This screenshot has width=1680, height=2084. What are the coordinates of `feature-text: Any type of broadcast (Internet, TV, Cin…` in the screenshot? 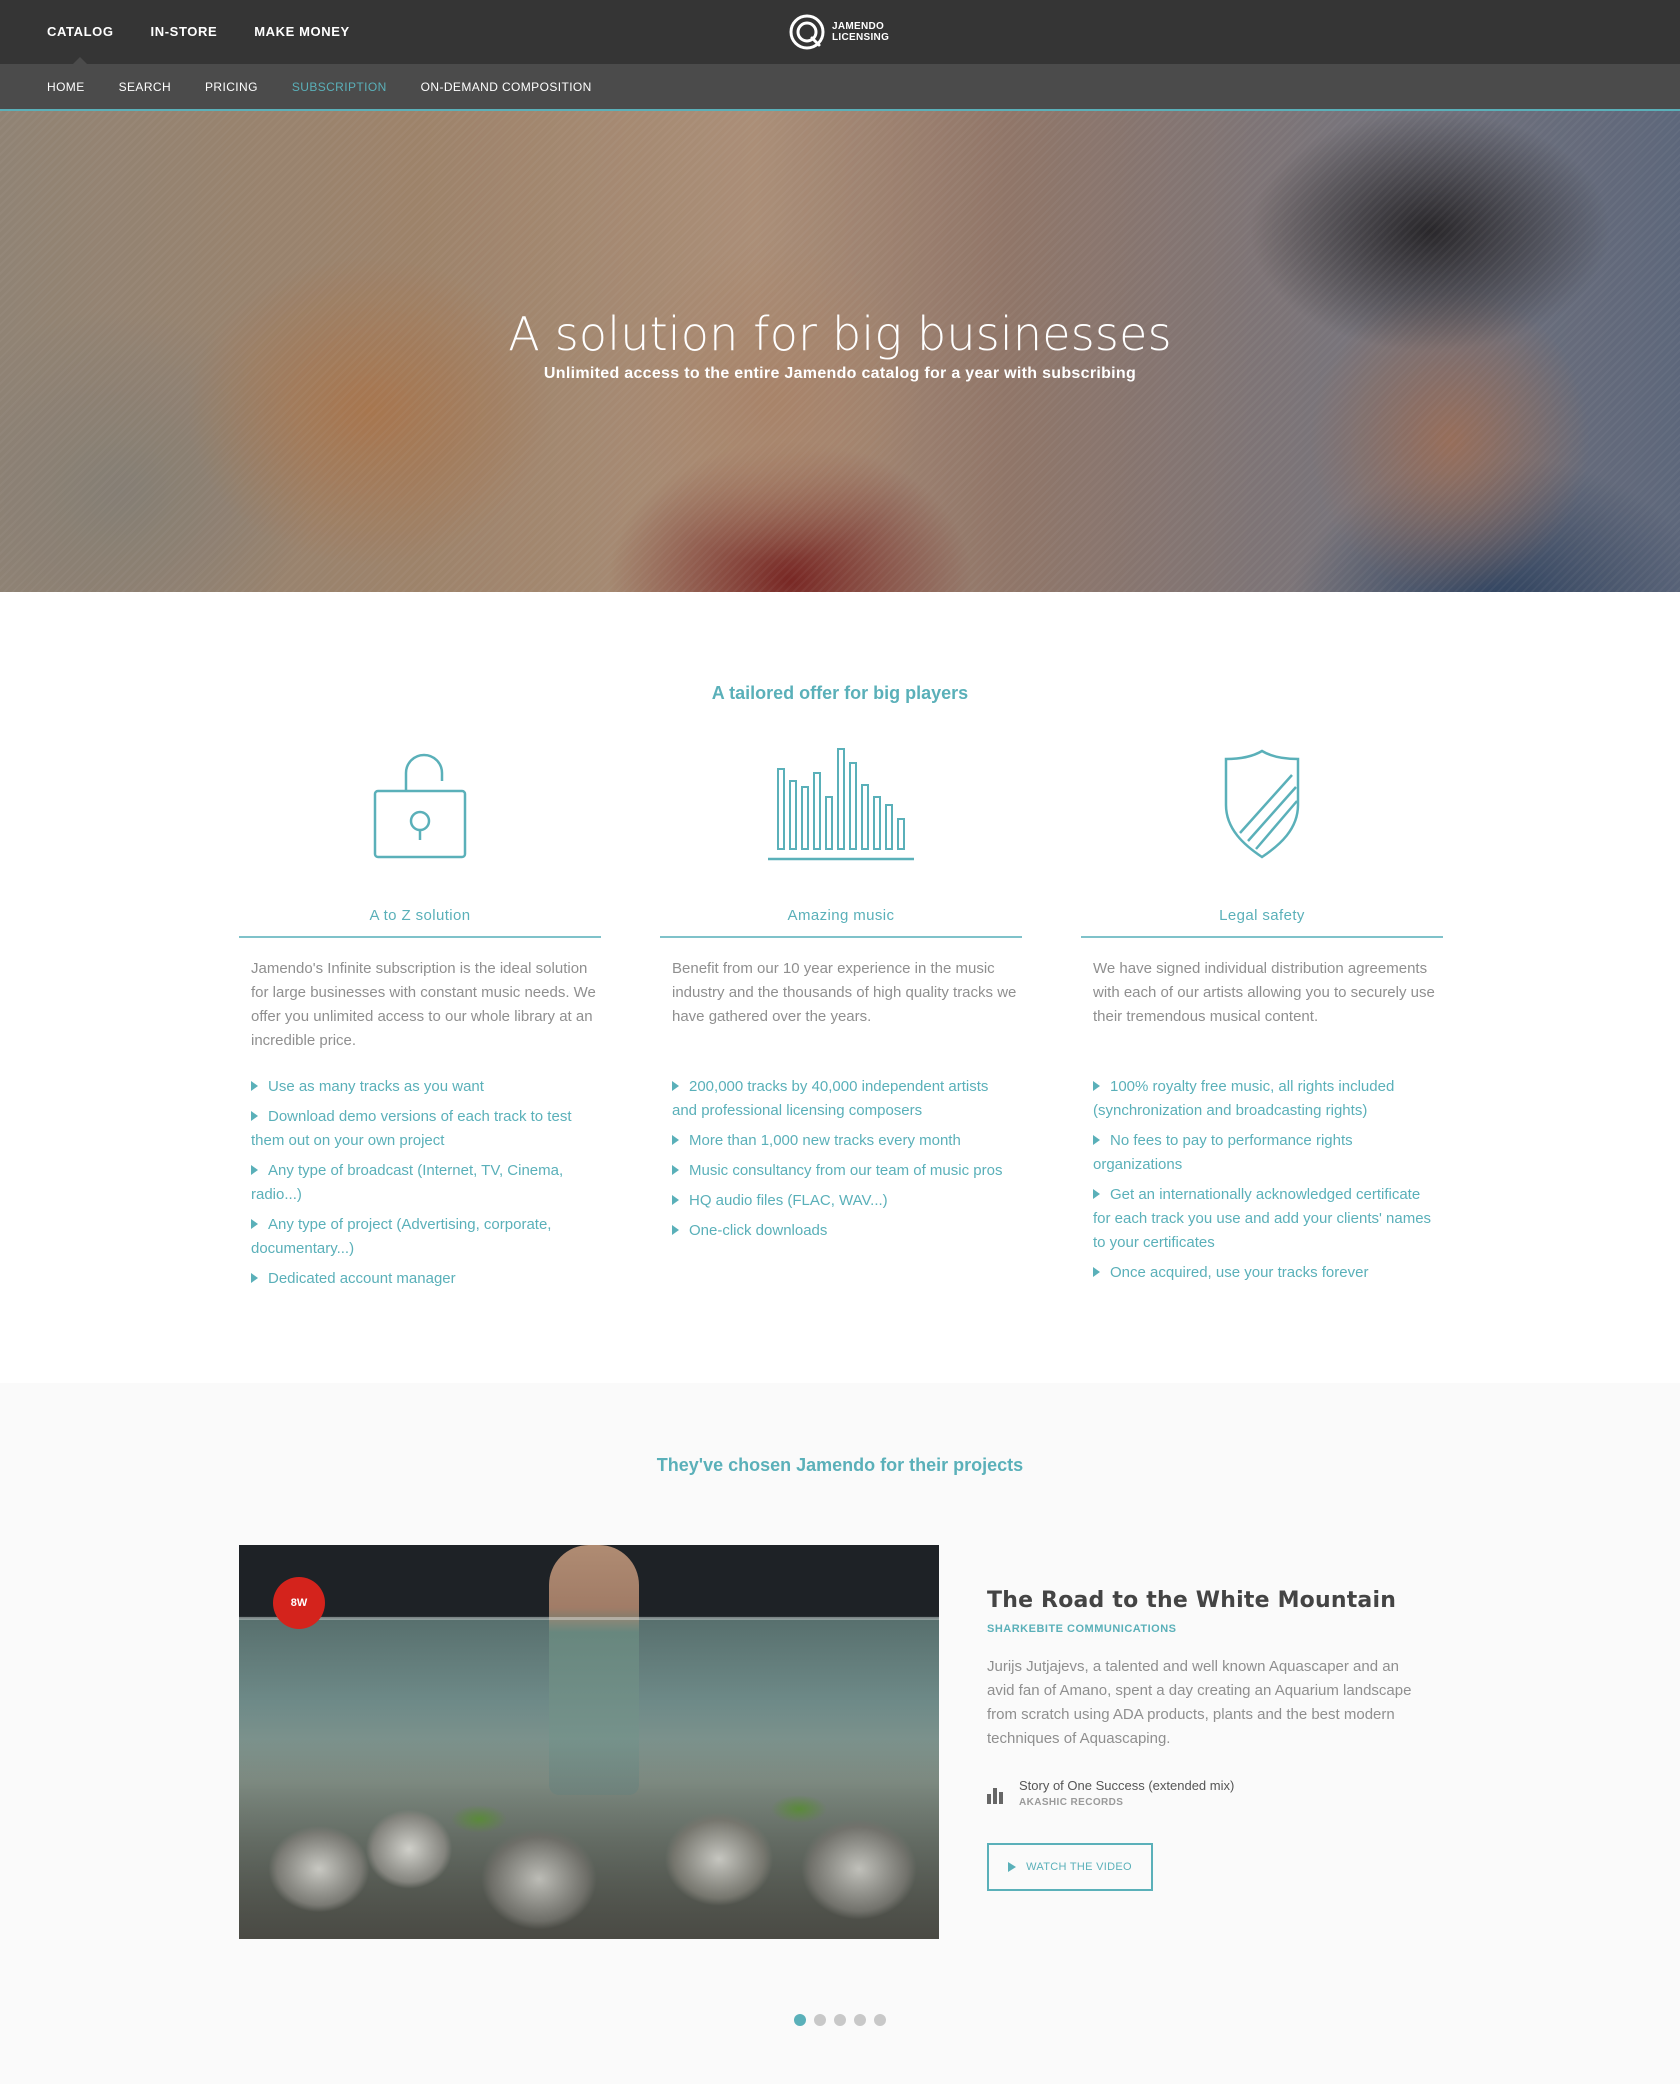 It's located at (407, 1182).